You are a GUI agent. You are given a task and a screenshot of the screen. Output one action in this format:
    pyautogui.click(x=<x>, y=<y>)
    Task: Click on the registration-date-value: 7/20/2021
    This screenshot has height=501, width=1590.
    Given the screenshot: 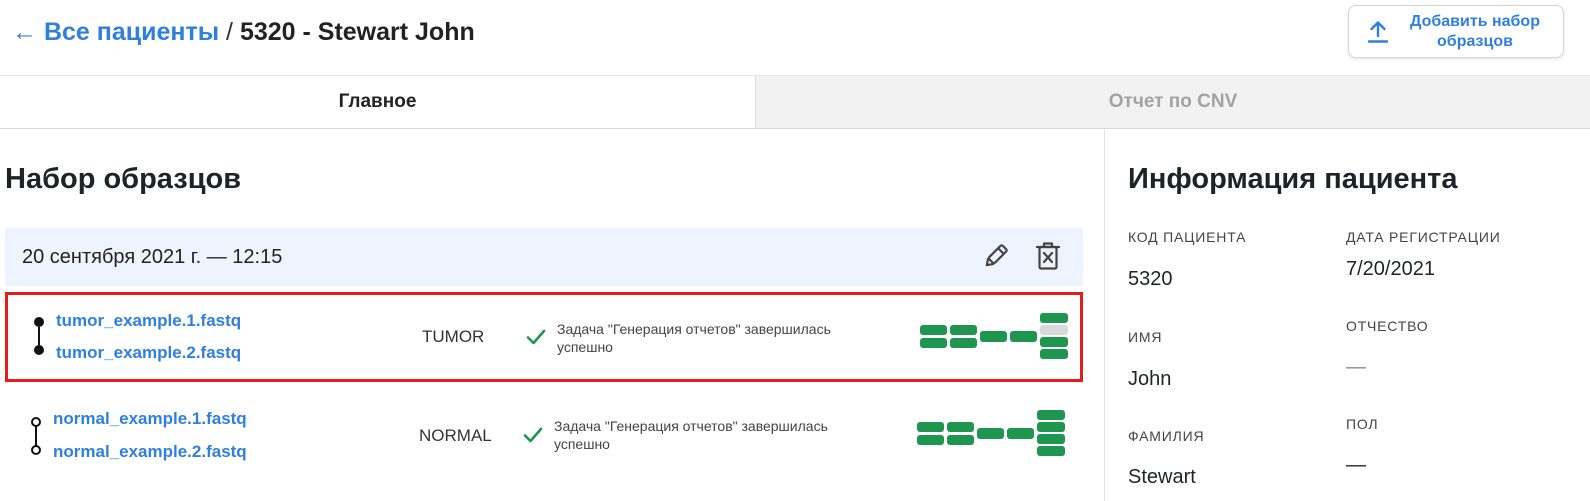 What is the action you would take?
    pyautogui.click(x=1390, y=269)
    